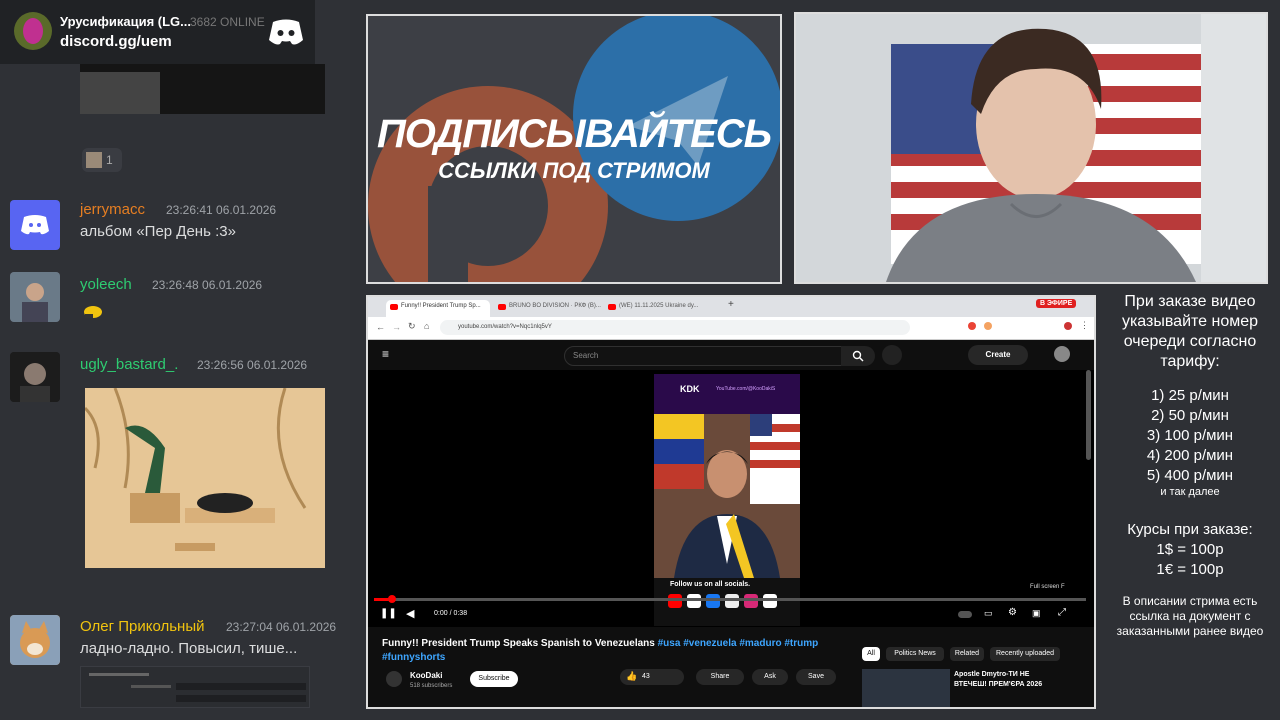 The image size is (1280, 720). I want to click on video-hashtags-2: #funnyshorts, so click(413, 657).